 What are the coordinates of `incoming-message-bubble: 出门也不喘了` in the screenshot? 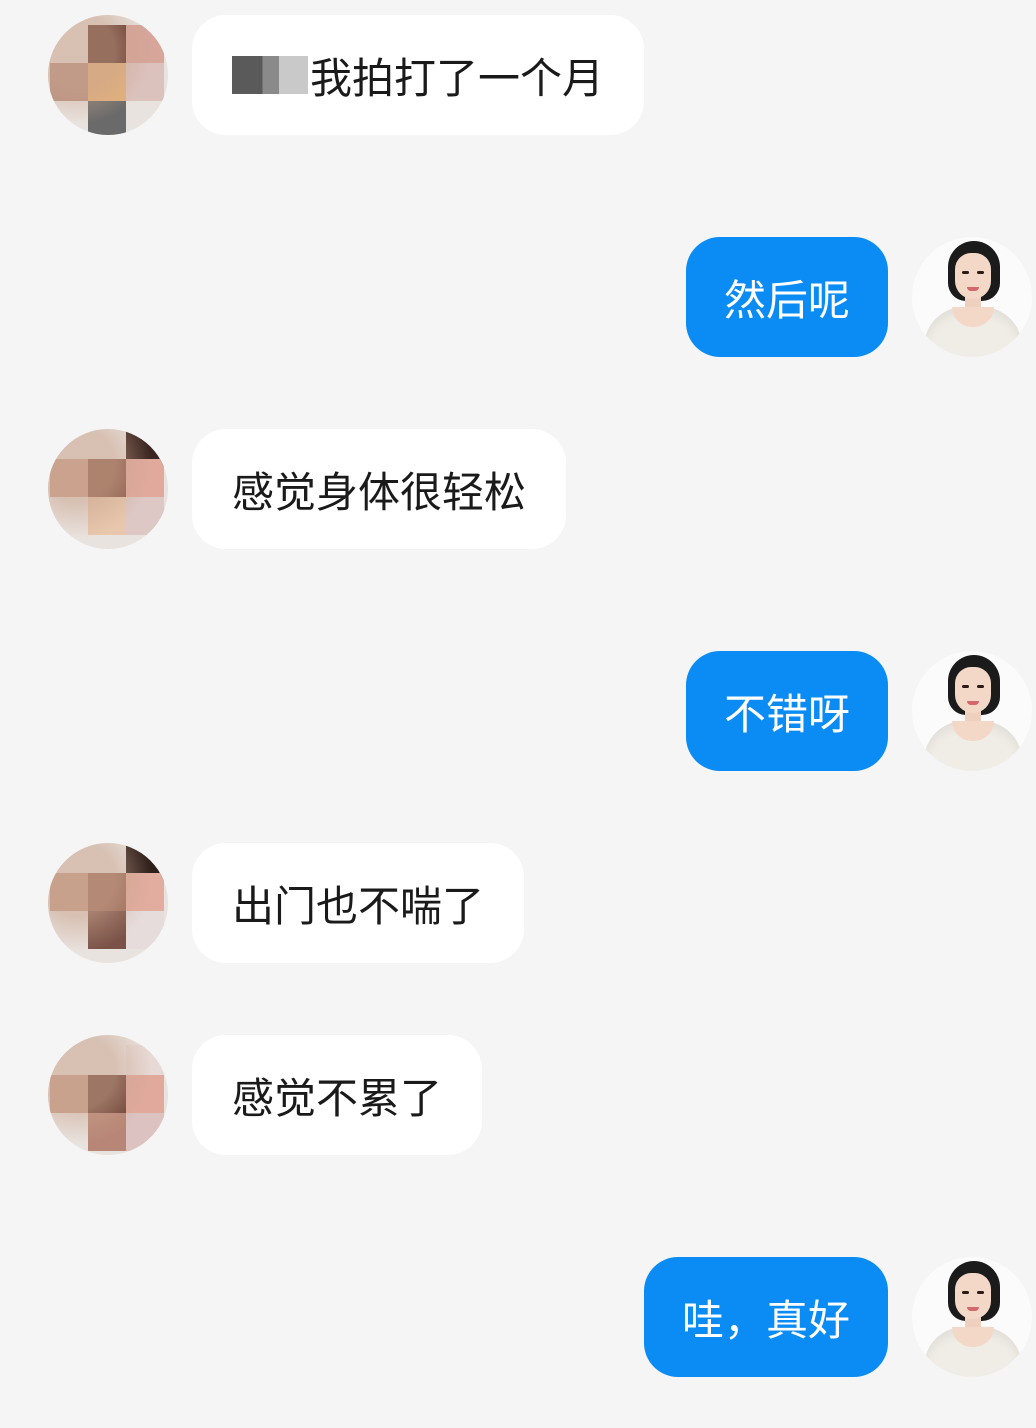 It's located at (358, 903).